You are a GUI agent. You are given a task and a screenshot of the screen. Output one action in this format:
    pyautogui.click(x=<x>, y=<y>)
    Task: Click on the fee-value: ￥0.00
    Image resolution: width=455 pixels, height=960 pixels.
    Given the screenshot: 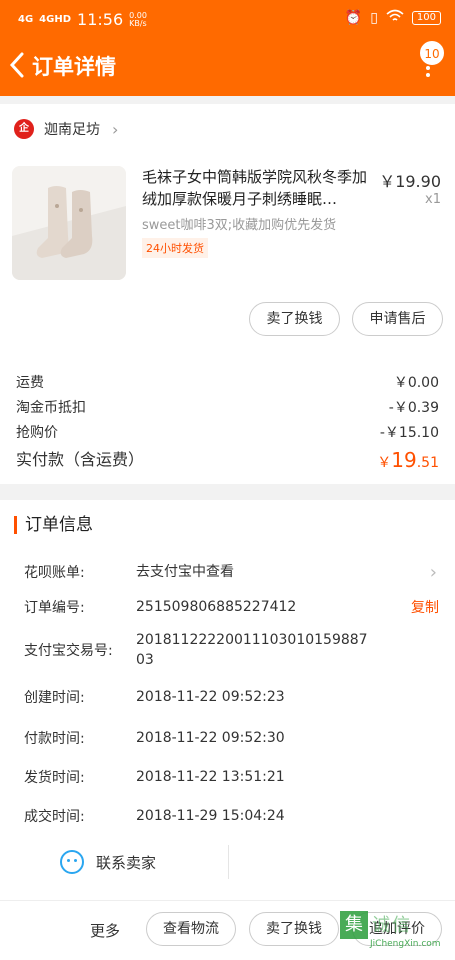 What is the action you would take?
    pyautogui.click(x=416, y=383)
    